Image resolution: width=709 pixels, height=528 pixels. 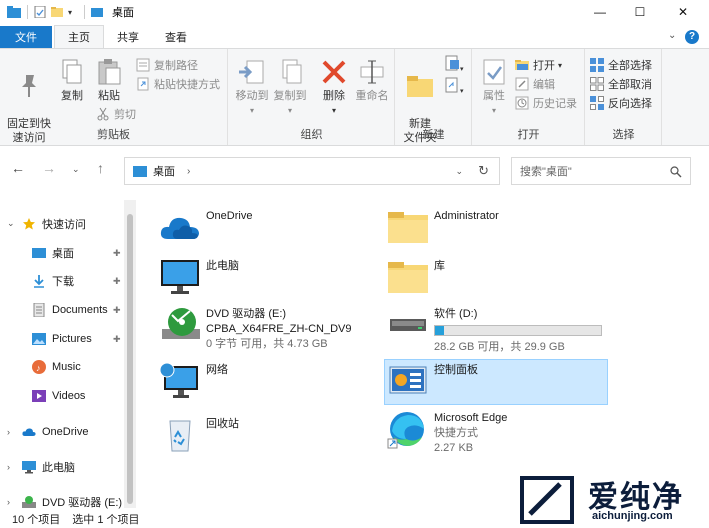 I want to click on move-to-button: 移动到 ▾, so click(x=252, y=87).